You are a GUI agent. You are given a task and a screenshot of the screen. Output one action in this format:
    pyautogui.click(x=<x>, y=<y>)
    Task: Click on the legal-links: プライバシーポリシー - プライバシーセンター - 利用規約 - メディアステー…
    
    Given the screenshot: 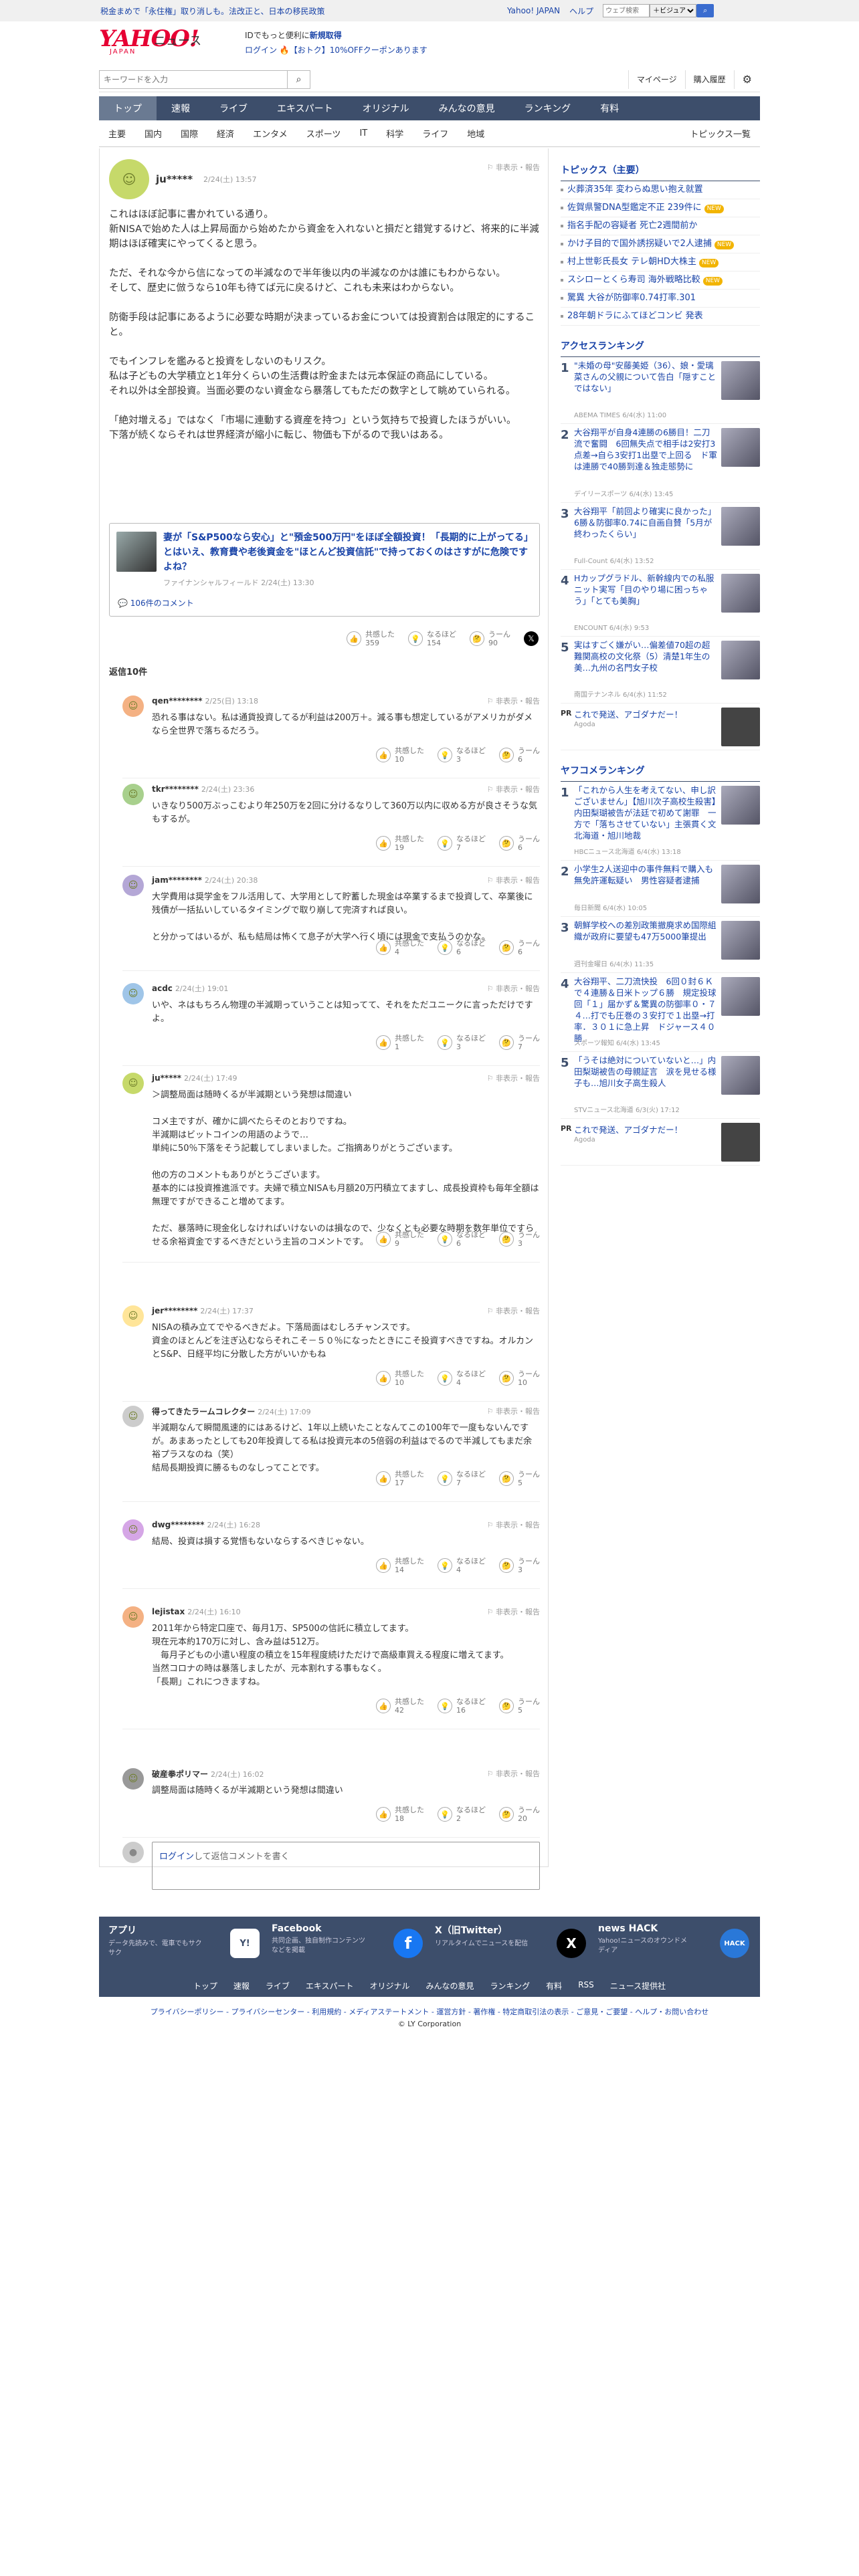 What is the action you would take?
    pyautogui.click(x=429, y=2012)
    